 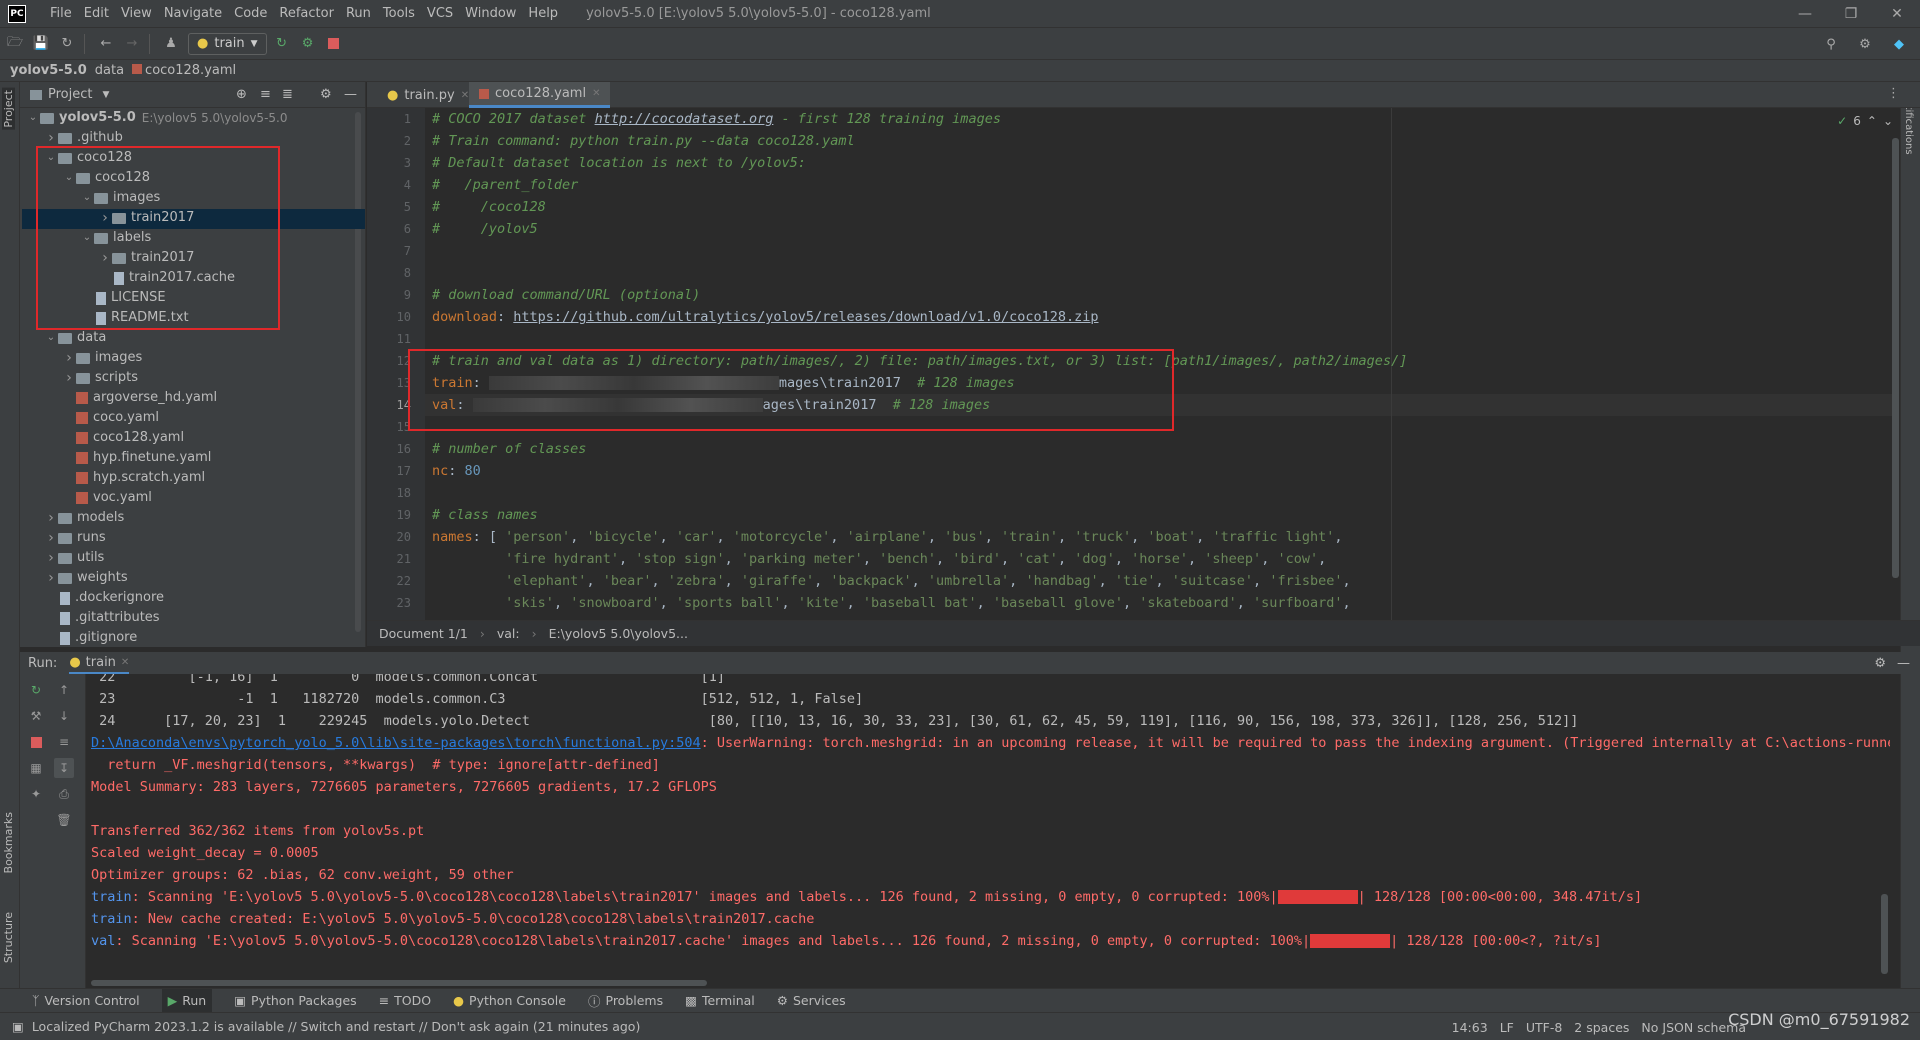 What do you see at coordinates (1507, 1027) in the screenshot?
I see `line-separator: LF` at bounding box center [1507, 1027].